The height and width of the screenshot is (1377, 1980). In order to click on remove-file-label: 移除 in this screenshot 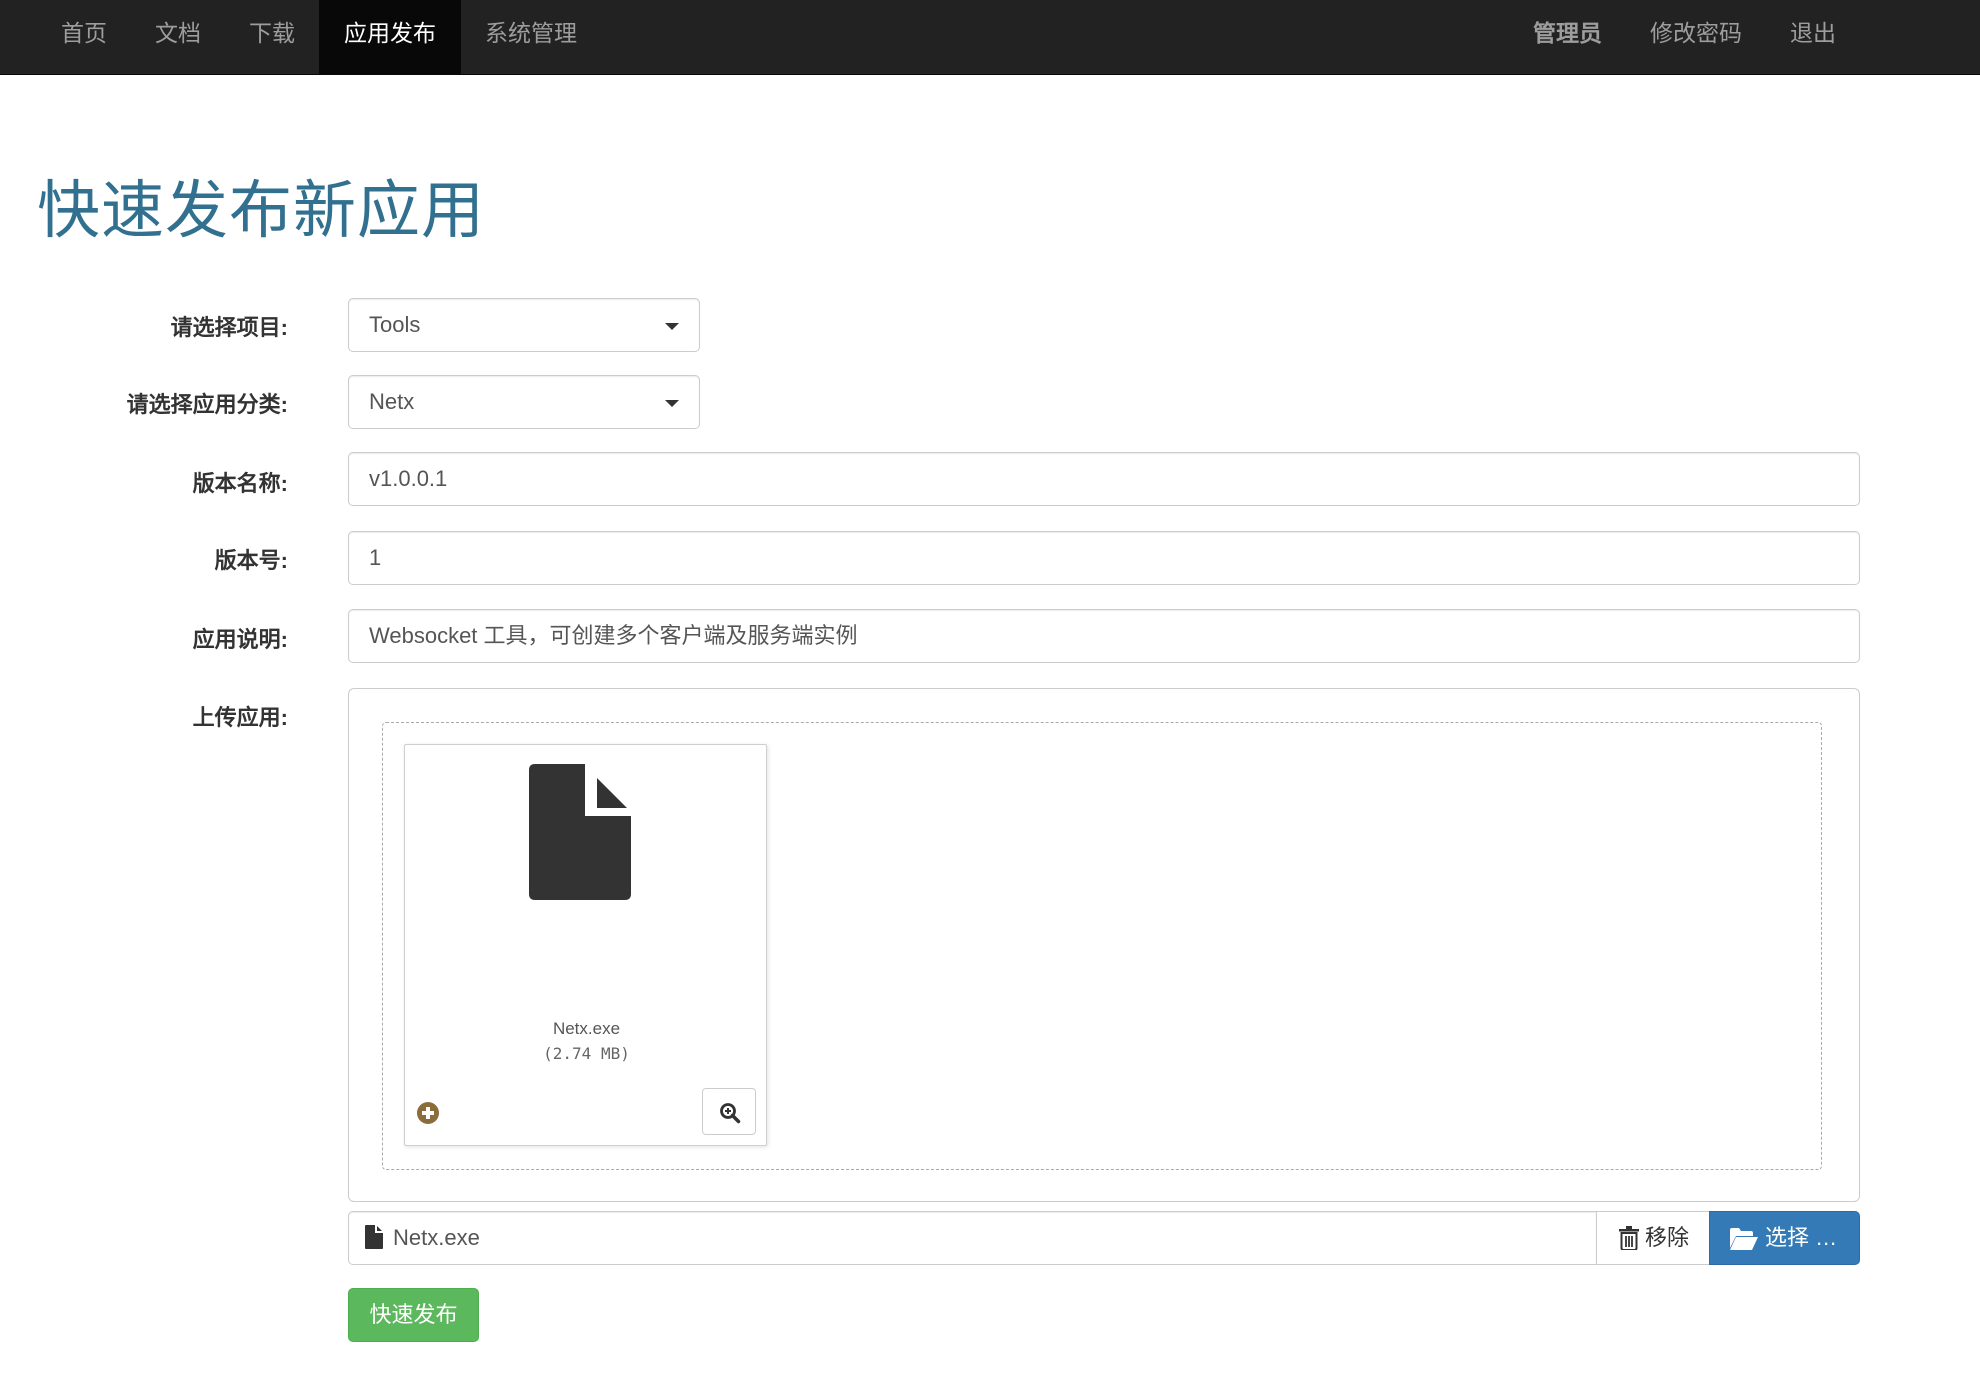, I will do `click(1667, 1237)`.